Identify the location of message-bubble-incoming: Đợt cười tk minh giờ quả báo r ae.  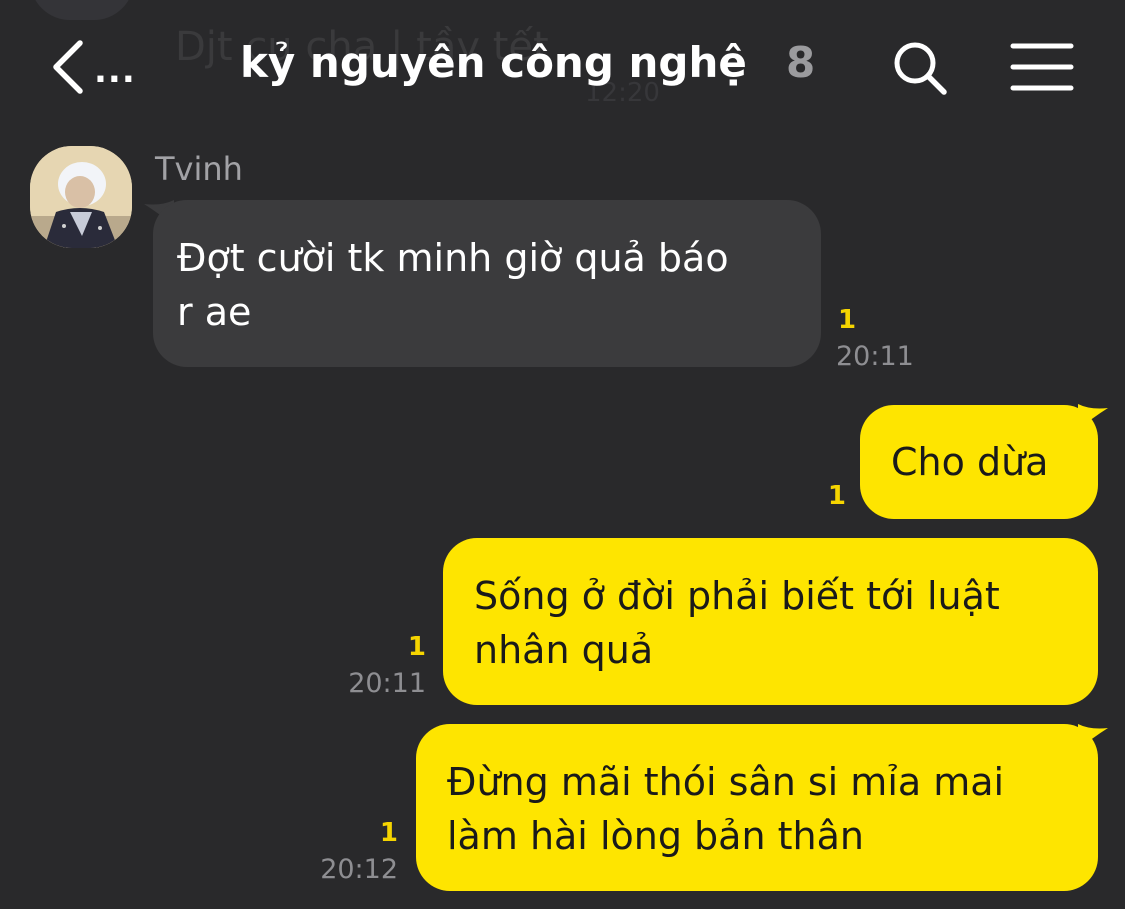
(487, 283).